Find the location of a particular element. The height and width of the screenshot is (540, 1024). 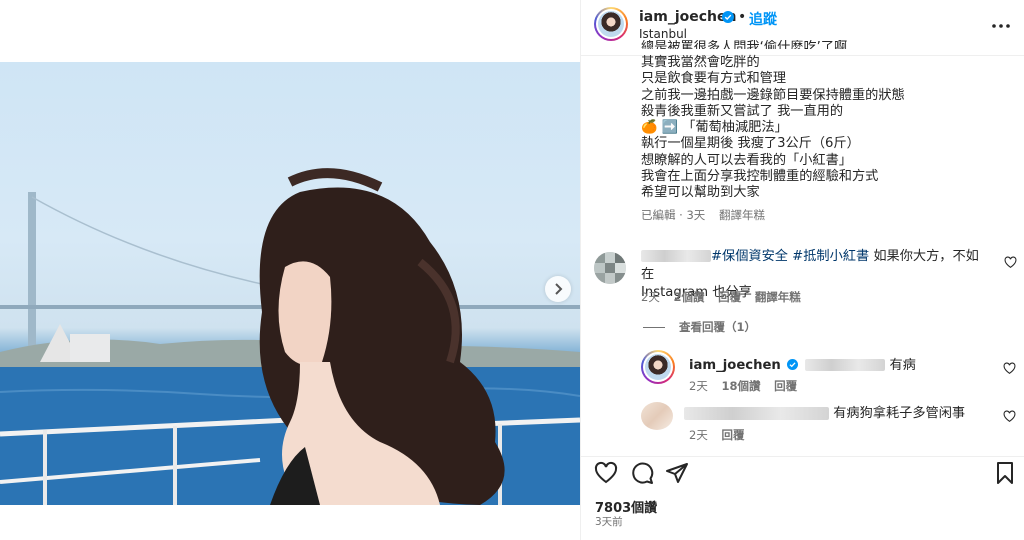

caption-line: 只是飲食要有方式和管理 is located at coordinates (714, 79).